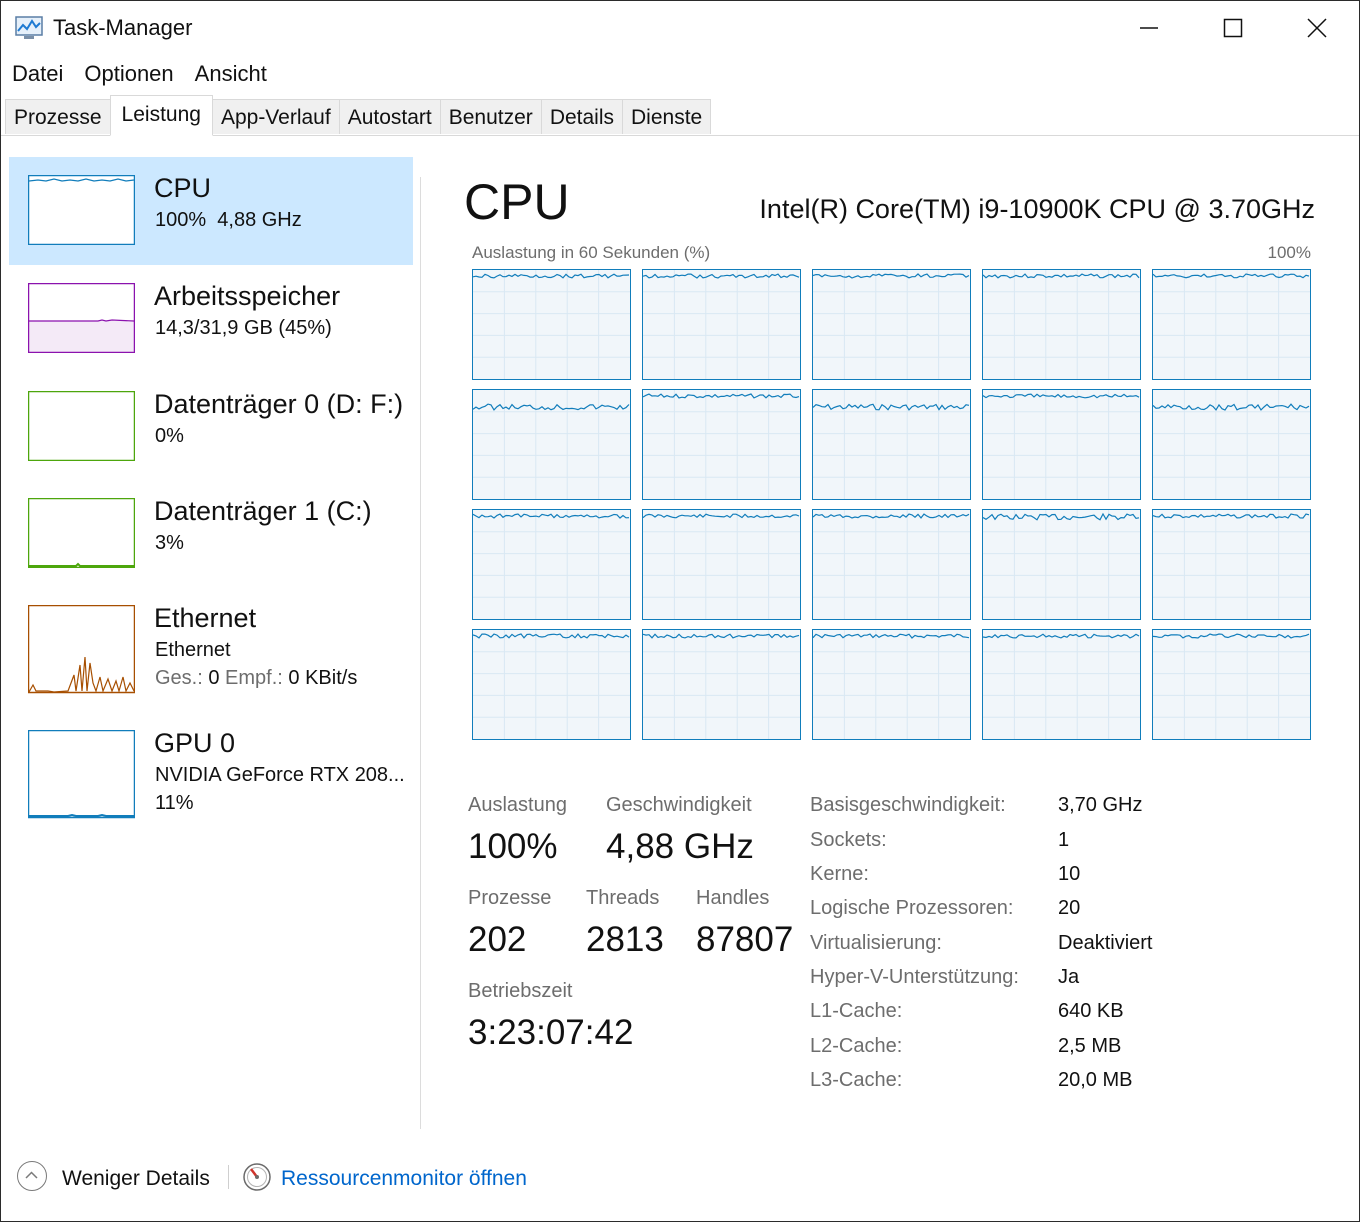 This screenshot has height=1222, width=1360. What do you see at coordinates (680, 1179) in the screenshot?
I see `footer-bar: Weniger Details Ressourcenmonitor öffnen` at bounding box center [680, 1179].